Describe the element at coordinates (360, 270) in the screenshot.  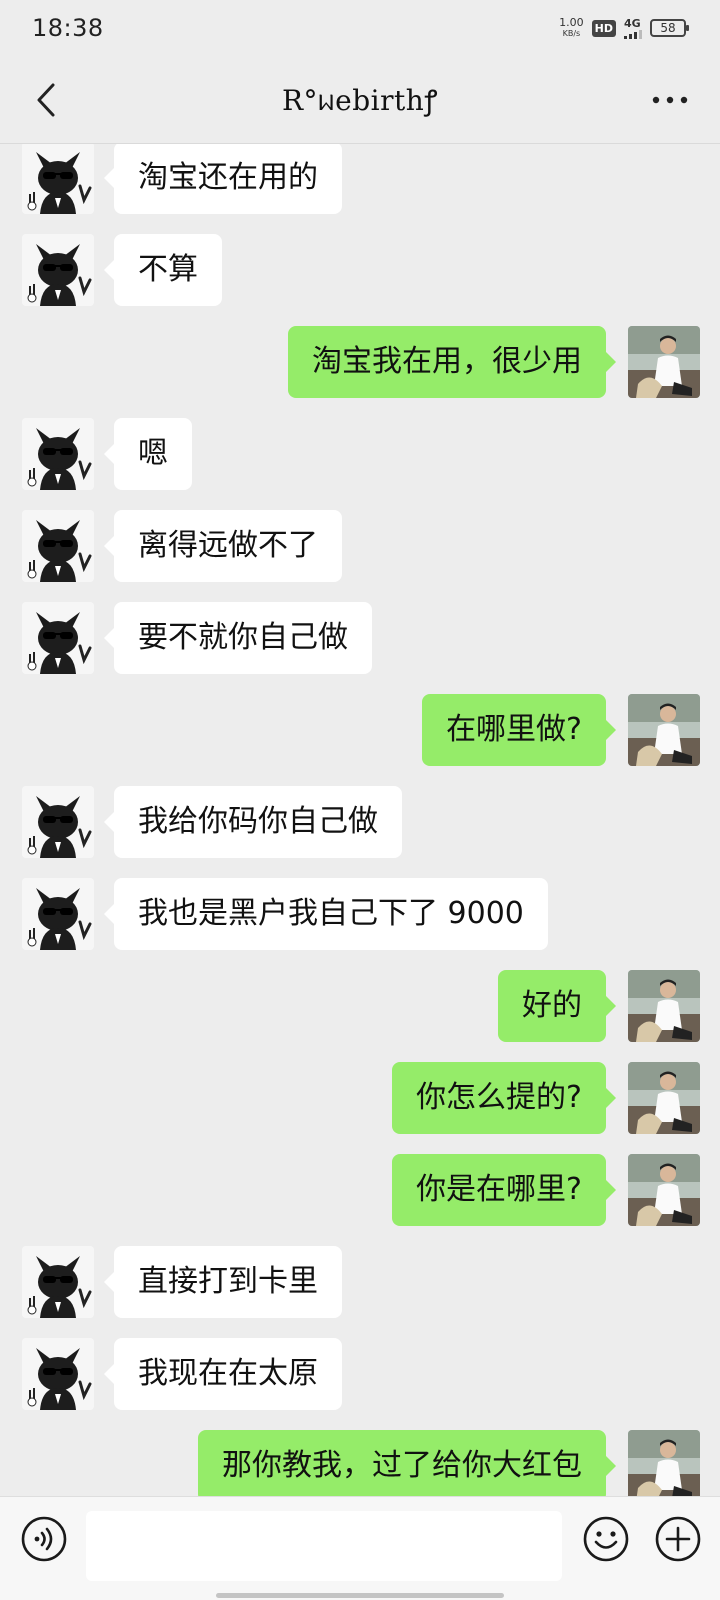
I see `received-message: 不算` at that location.